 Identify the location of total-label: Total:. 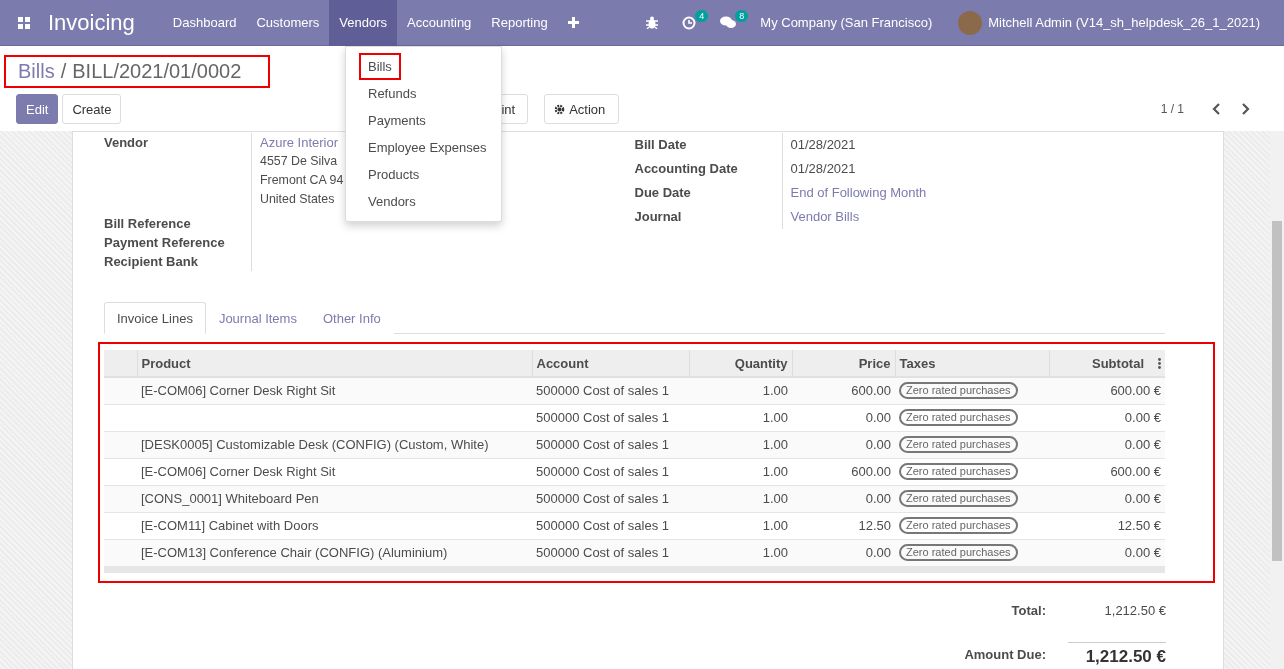
(1028, 610).